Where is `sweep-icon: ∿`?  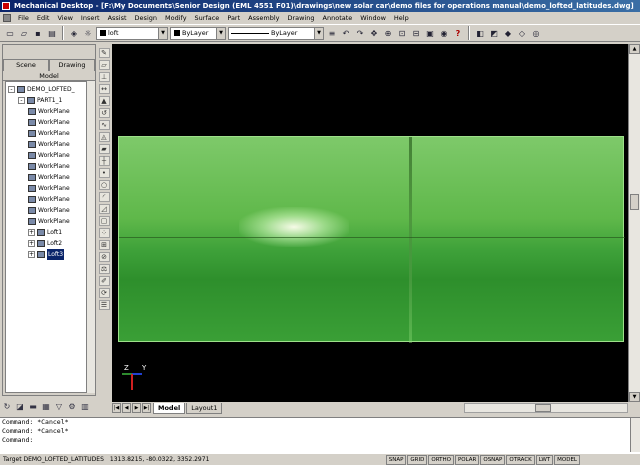
sweep-icon: ∿ is located at coordinates (104, 125).